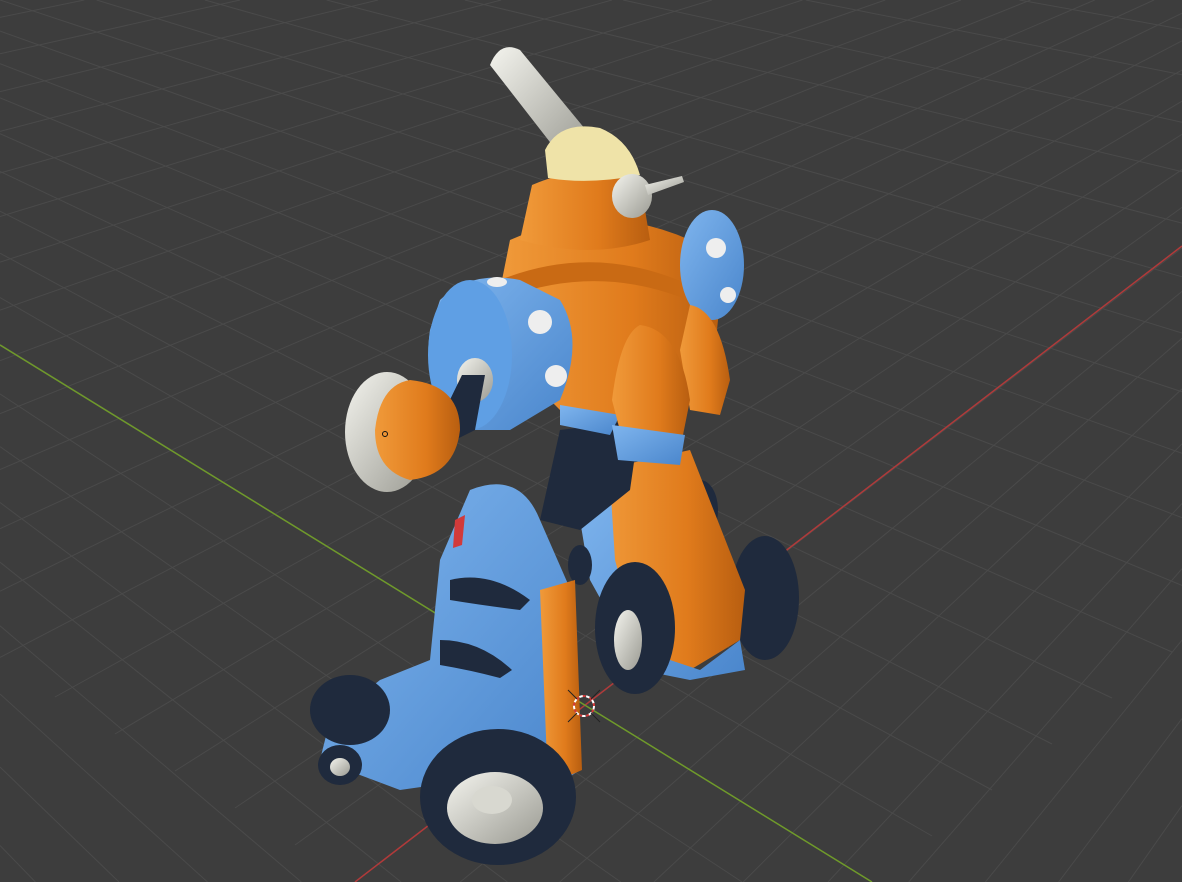 The height and width of the screenshot is (882, 1182). Describe the element at coordinates (592, 153) in the screenshot. I see `cannon-dome` at that location.